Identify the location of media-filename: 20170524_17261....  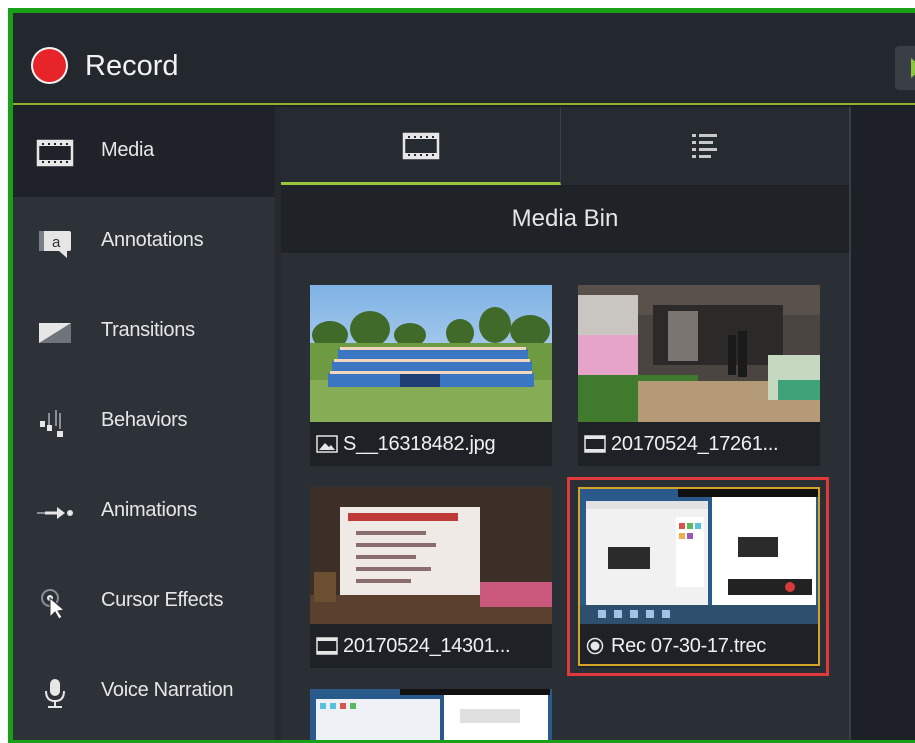
(695, 444).